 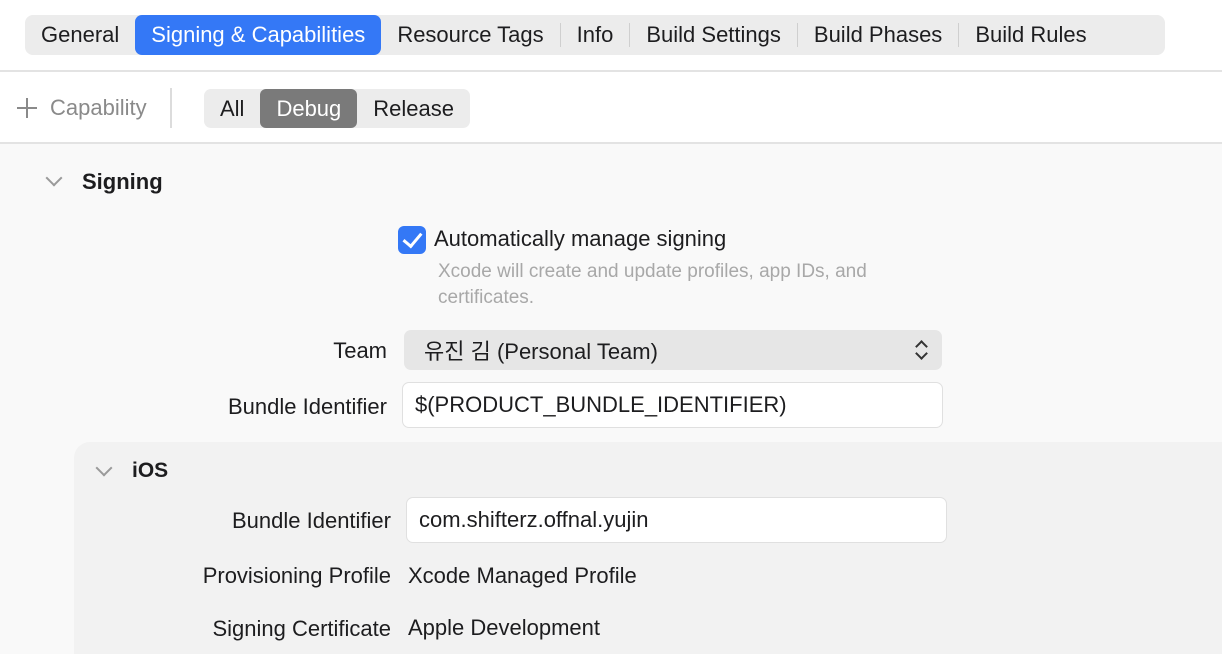 I want to click on ios-bundle-identifier-label: Bundle Identifier, so click(x=311, y=520).